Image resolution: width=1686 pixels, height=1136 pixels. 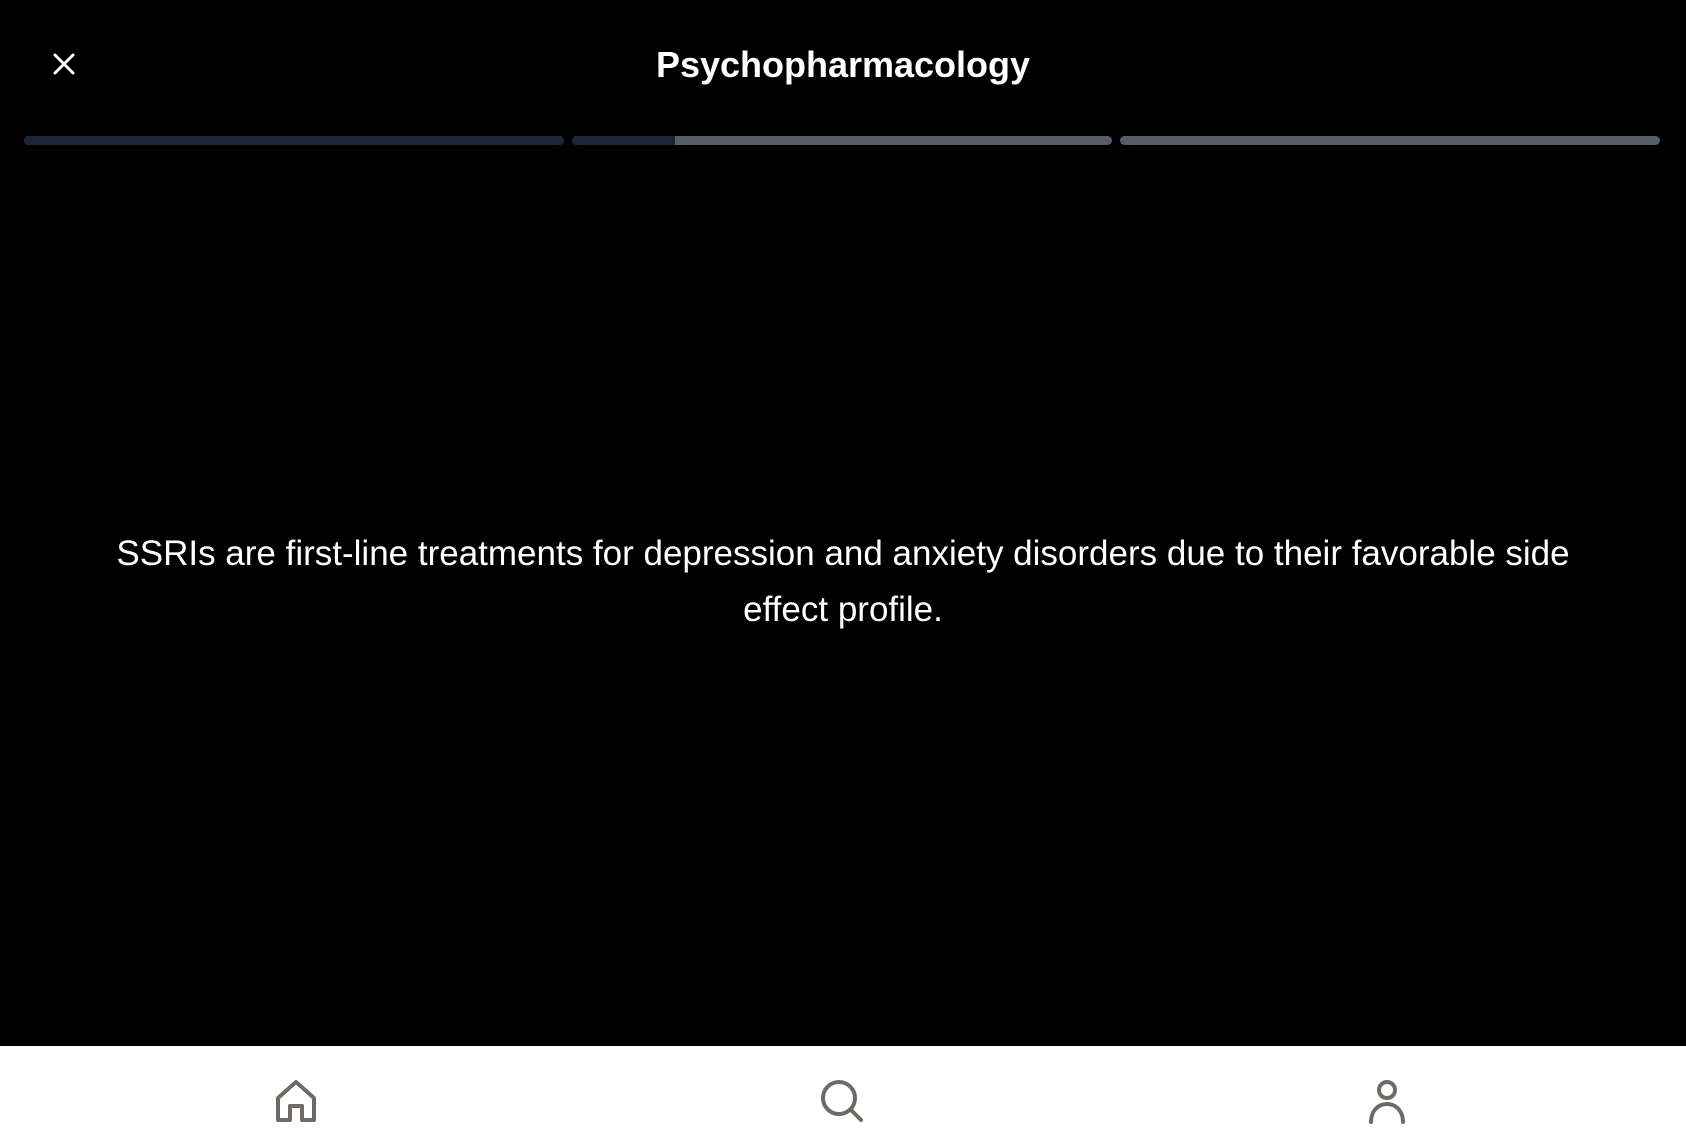 What do you see at coordinates (296, 1101) in the screenshot?
I see `home-icon` at bounding box center [296, 1101].